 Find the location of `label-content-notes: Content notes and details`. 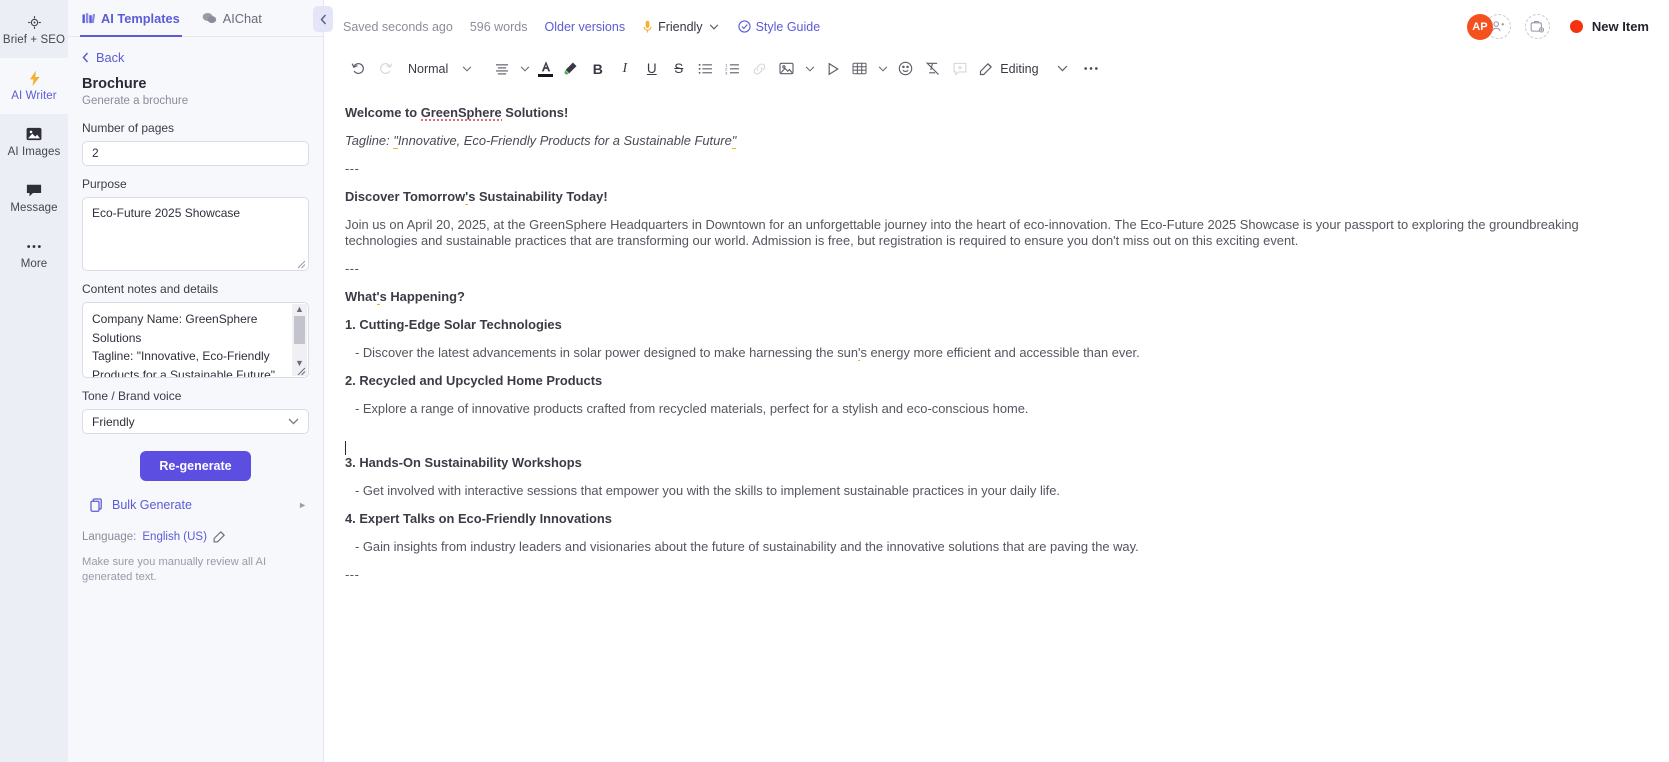

label-content-notes: Content notes and details is located at coordinates (150, 289).